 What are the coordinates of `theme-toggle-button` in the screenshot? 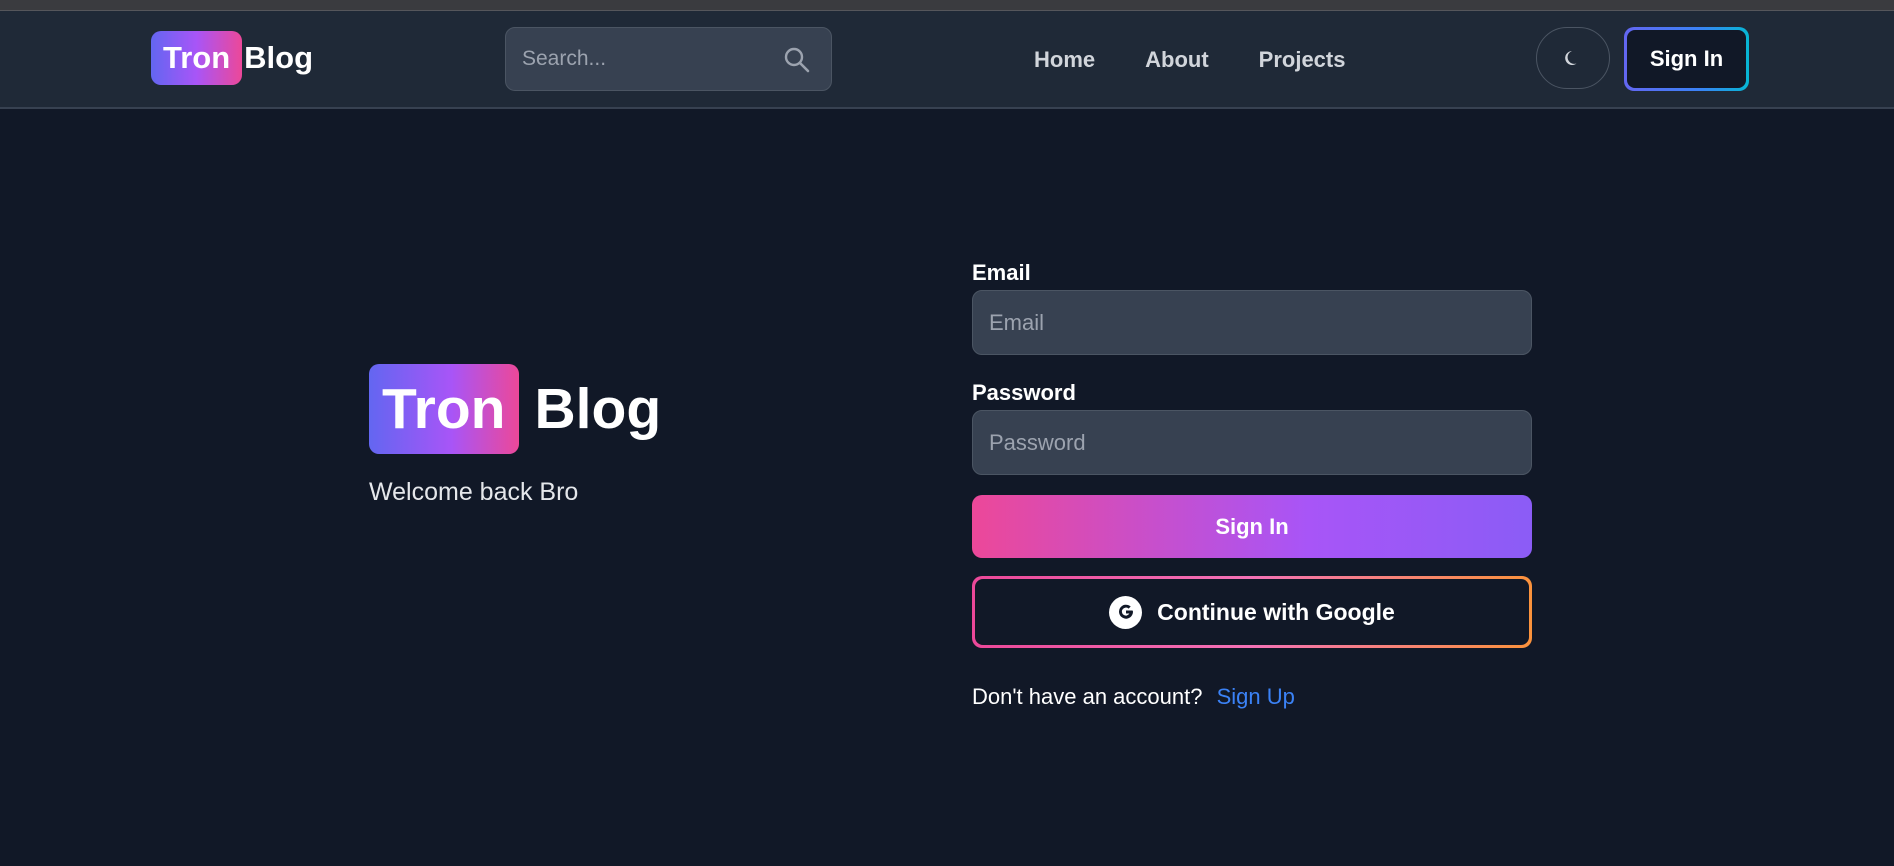 It's located at (1573, 58).